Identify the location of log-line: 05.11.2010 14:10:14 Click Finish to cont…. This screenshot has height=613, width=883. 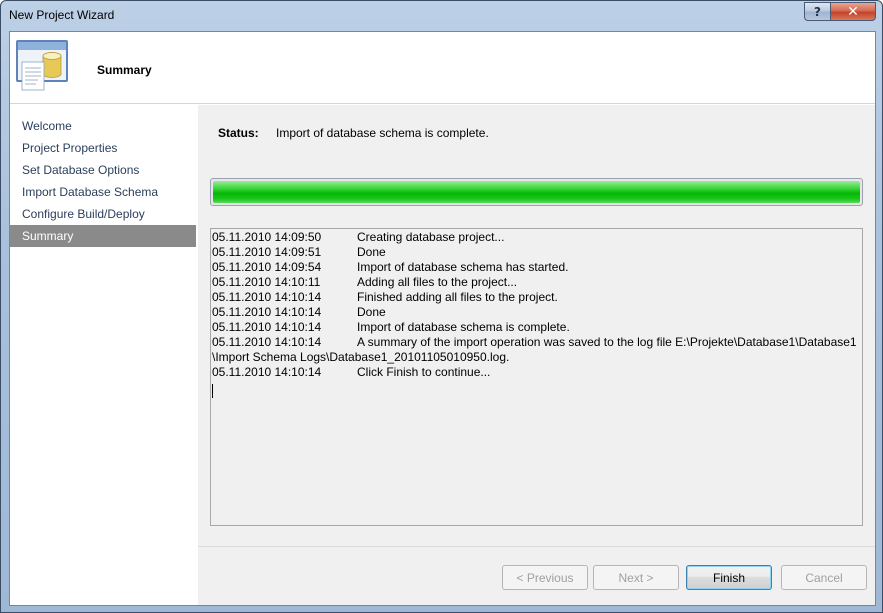
(536, 372).